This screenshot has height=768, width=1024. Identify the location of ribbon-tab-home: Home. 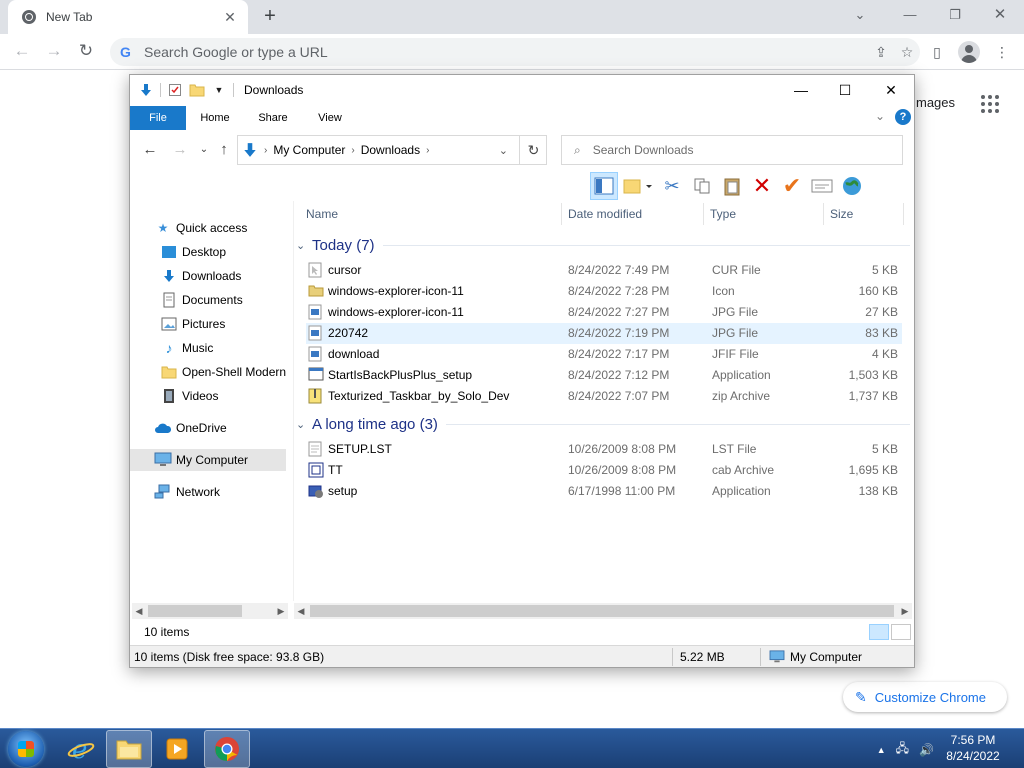
(215, 118).